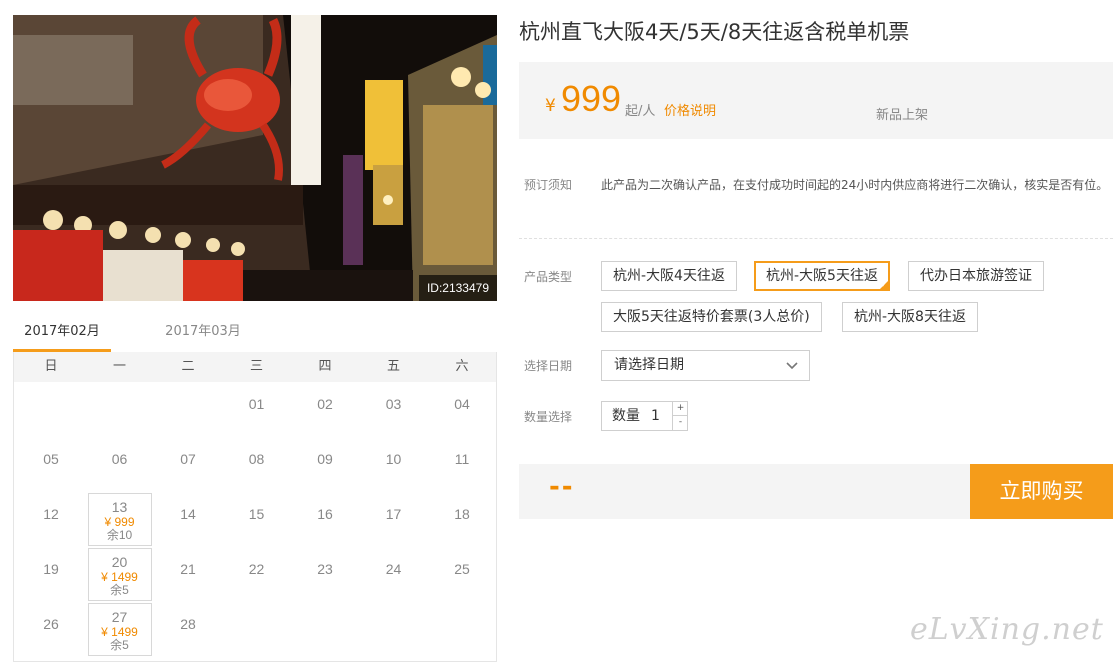 This screenshot has height=669, width=1115. Describe the element at coordinates (257, 471) in the screenshot. I see `calendar-day: 08` at that location.